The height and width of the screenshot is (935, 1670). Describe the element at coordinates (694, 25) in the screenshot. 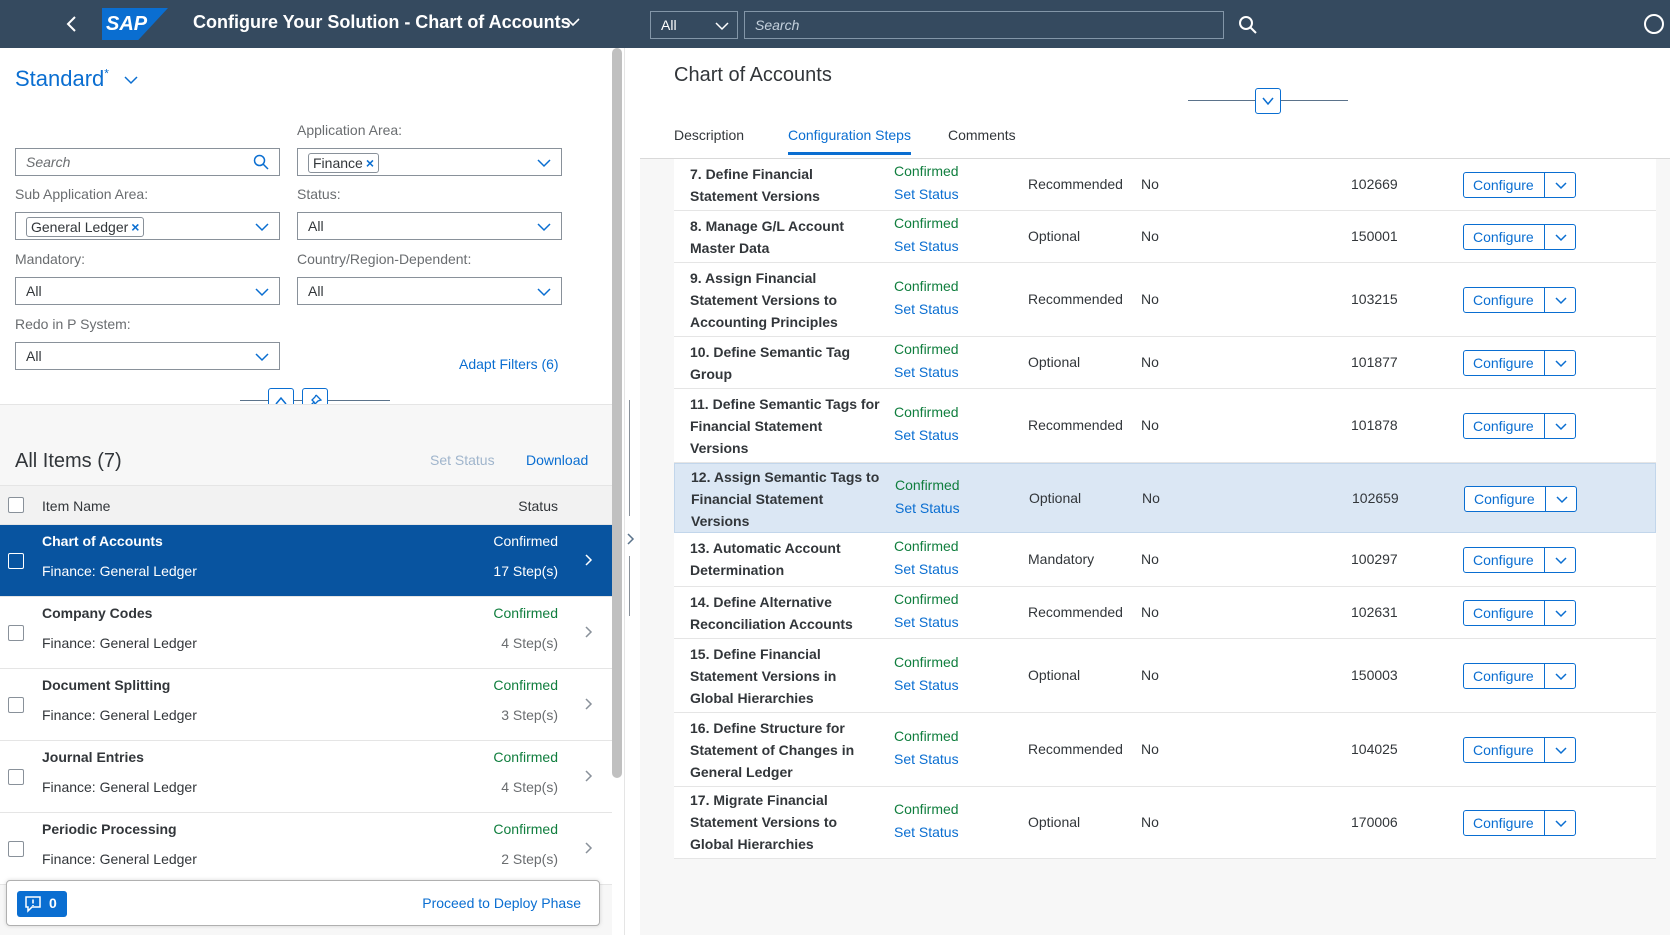

I see `search-scope-select: All` at that location.